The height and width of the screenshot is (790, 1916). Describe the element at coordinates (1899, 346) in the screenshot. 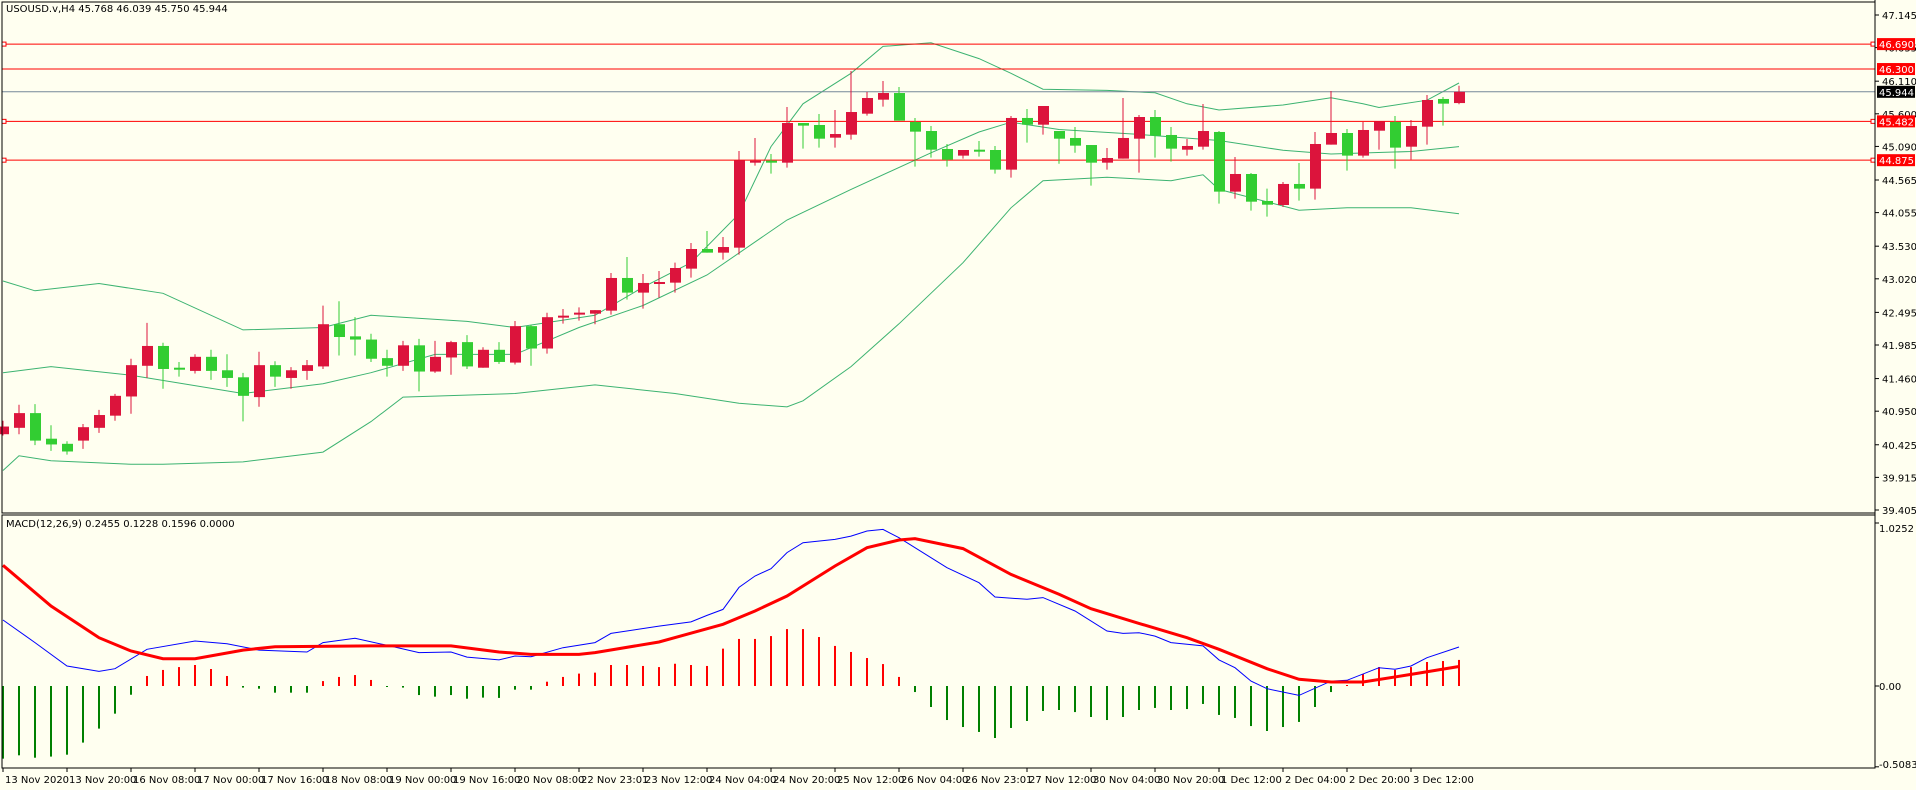

I see `price-axis-label: 41.985` at that location.